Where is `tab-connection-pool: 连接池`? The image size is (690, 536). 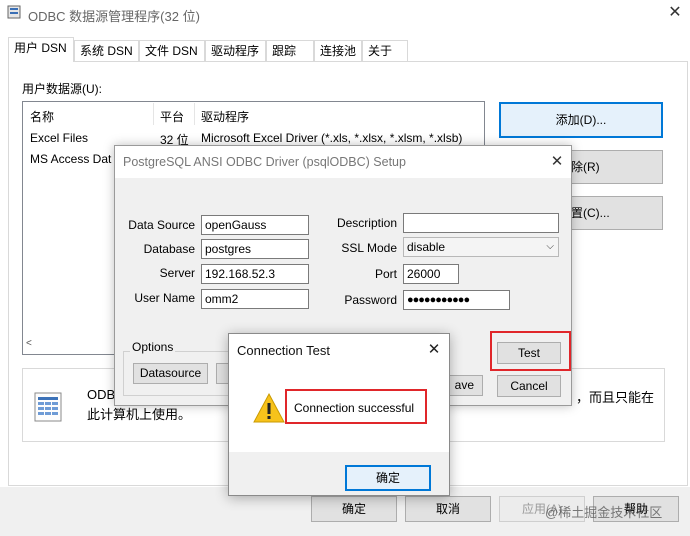
tab-connection-pool: 连接池 is located at coordinates (338, 50).